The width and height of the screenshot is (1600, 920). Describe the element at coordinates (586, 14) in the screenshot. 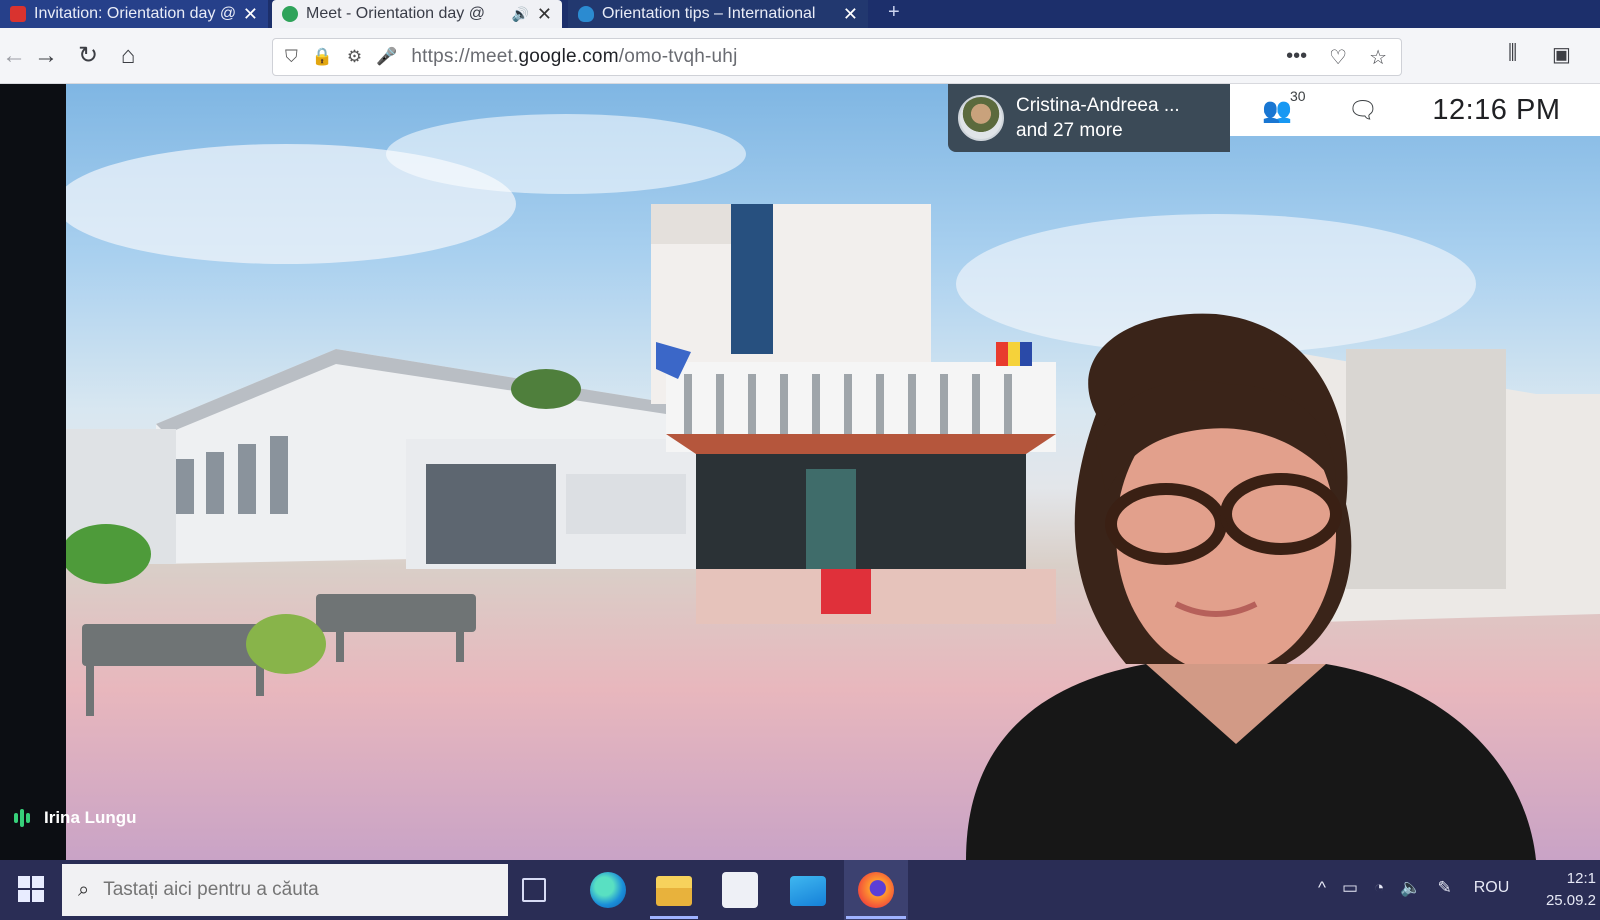

I see `shield-favicon-icon` at that location.